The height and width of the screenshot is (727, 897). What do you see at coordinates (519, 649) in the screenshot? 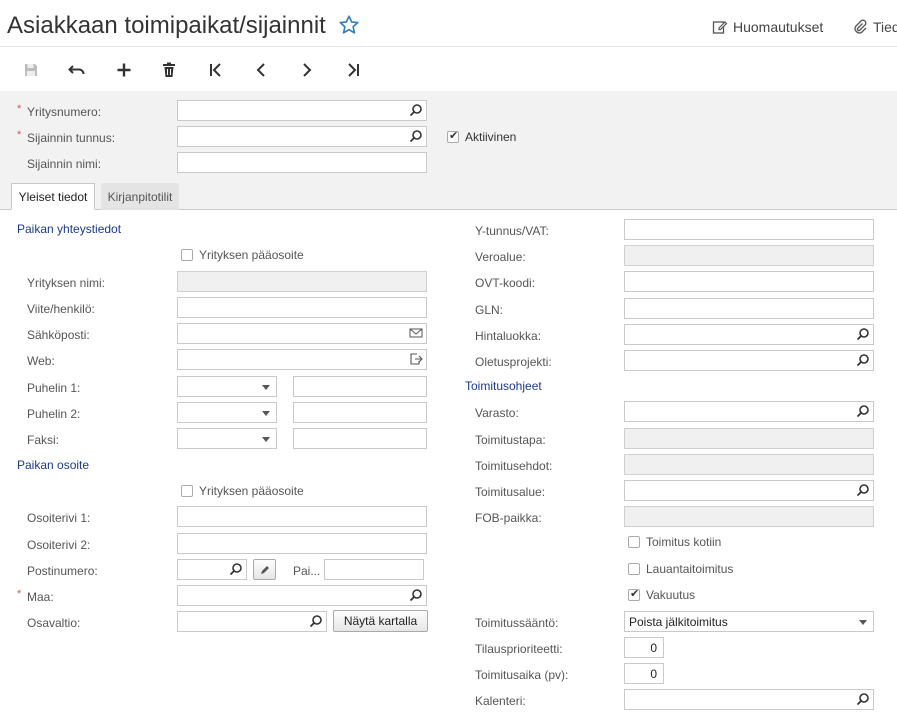
I see `order-priority-label: Tilausprioriteetti:` at bounding box center [519, 649].